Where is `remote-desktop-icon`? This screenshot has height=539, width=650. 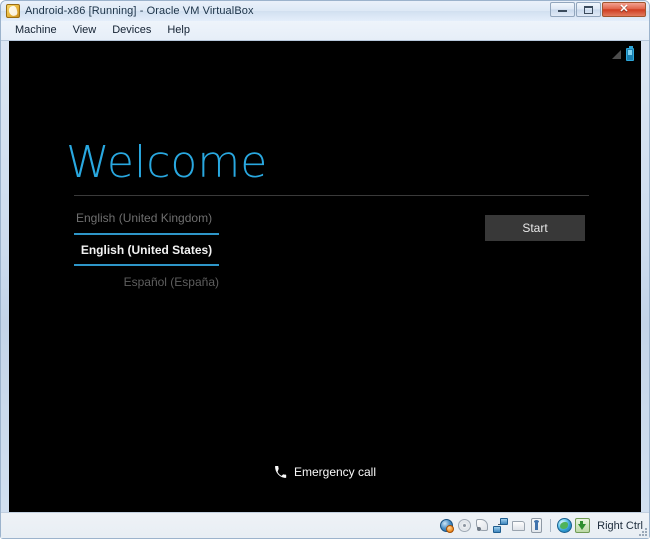
remote-desktop-icon is located at coordinates (565, 525).